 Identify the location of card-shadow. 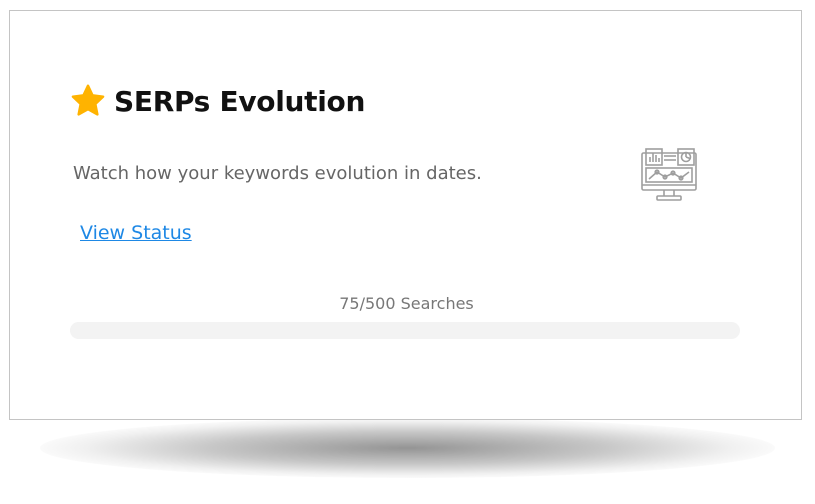
(407, 448).